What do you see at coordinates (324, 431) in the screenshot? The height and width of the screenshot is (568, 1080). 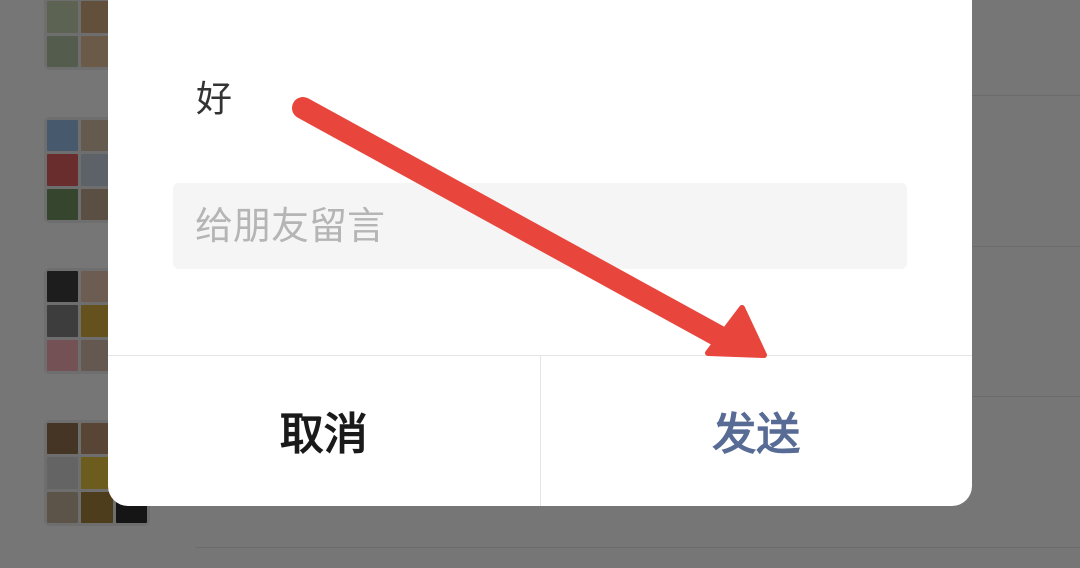 I see `cancel-button: 取消` at bounding box center [324, 431].